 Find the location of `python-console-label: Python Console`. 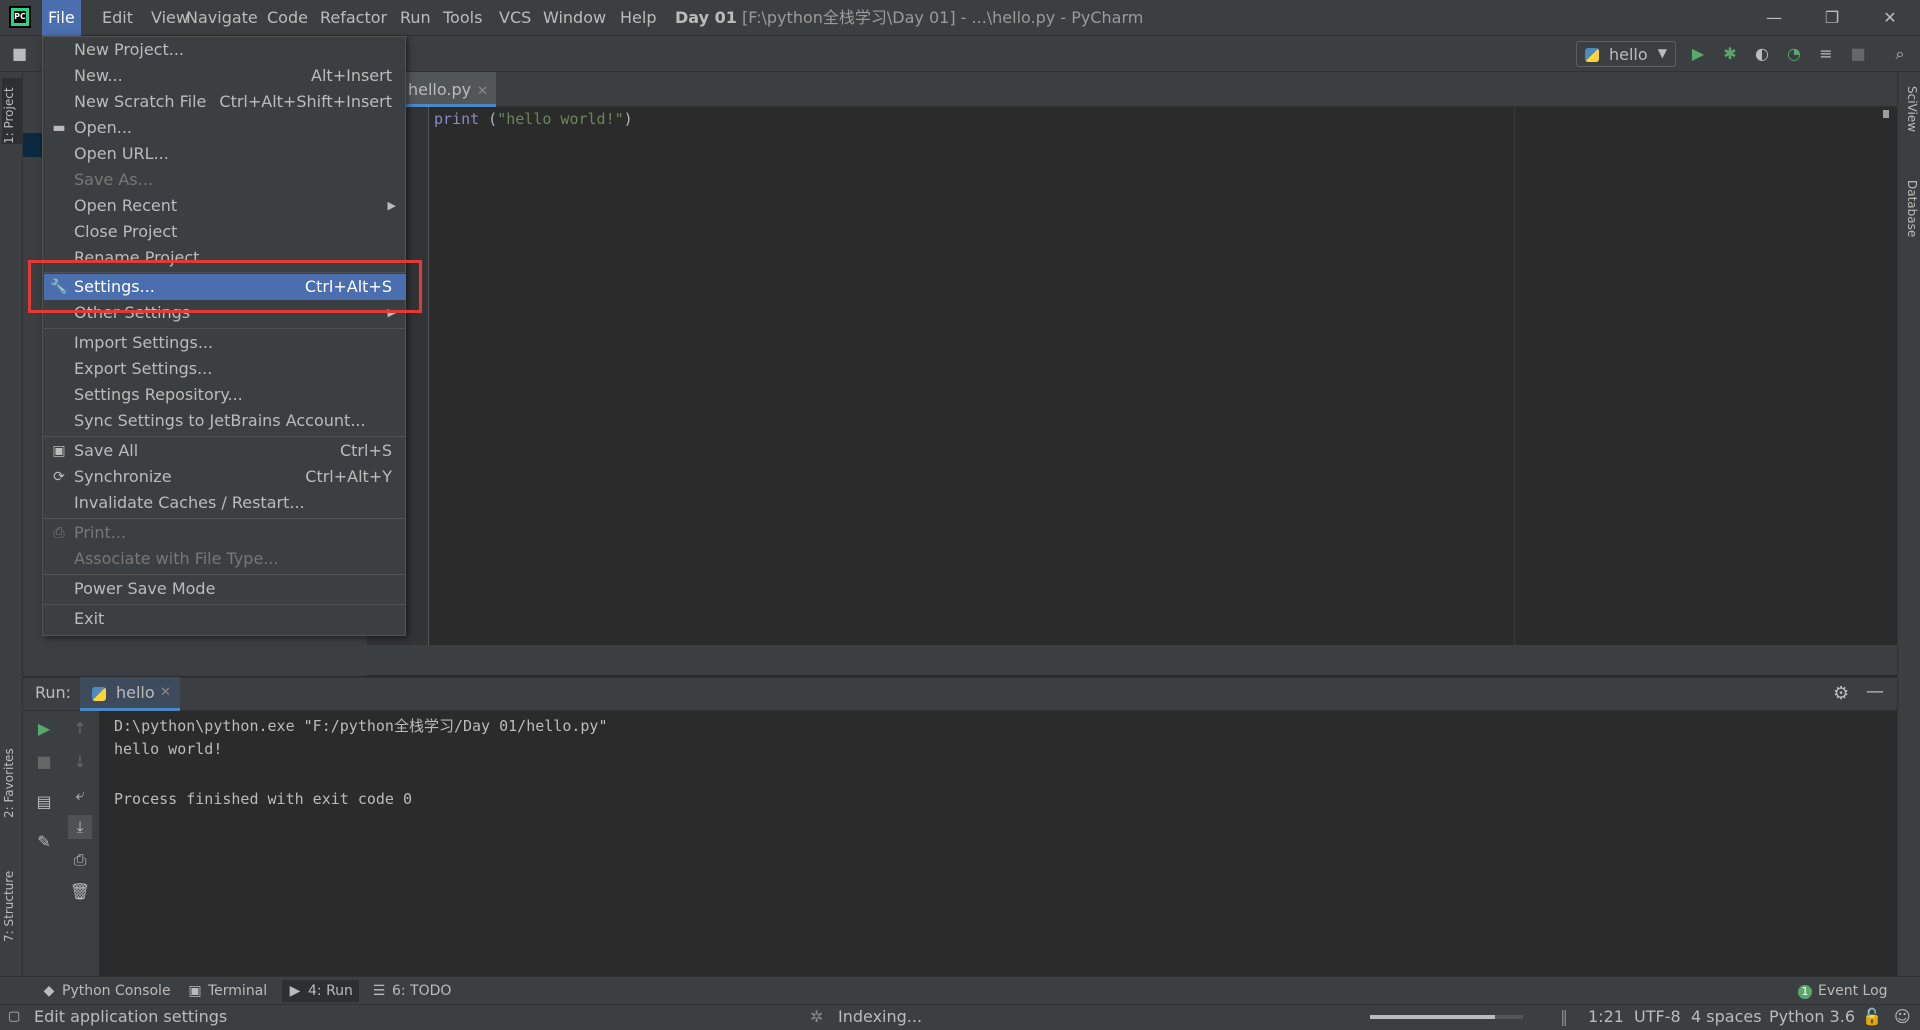

python-console-label: Python Console is located at coordinates (116, 991).